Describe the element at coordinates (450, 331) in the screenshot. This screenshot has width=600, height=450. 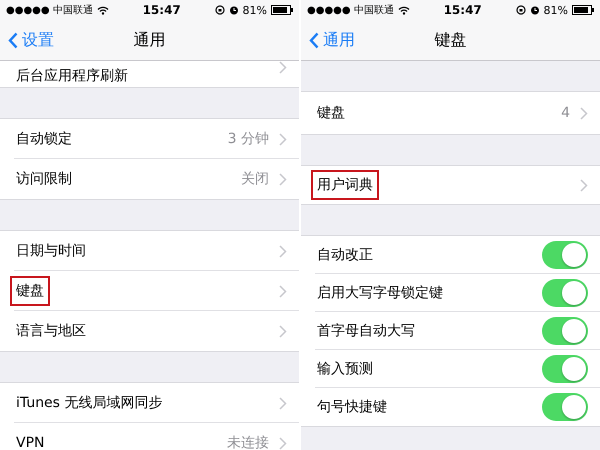
I see `settings-row: 首字母自动大写` at that location.